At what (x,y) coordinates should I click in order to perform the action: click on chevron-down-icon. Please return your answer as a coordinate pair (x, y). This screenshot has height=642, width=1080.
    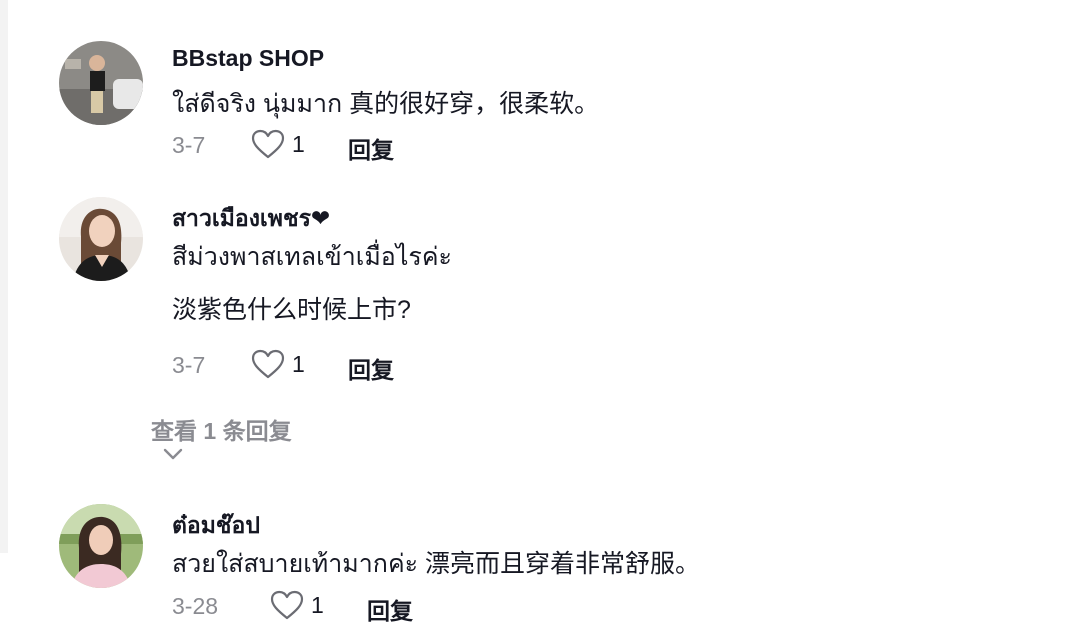
    Looking at the image, I should click on (173, 454).